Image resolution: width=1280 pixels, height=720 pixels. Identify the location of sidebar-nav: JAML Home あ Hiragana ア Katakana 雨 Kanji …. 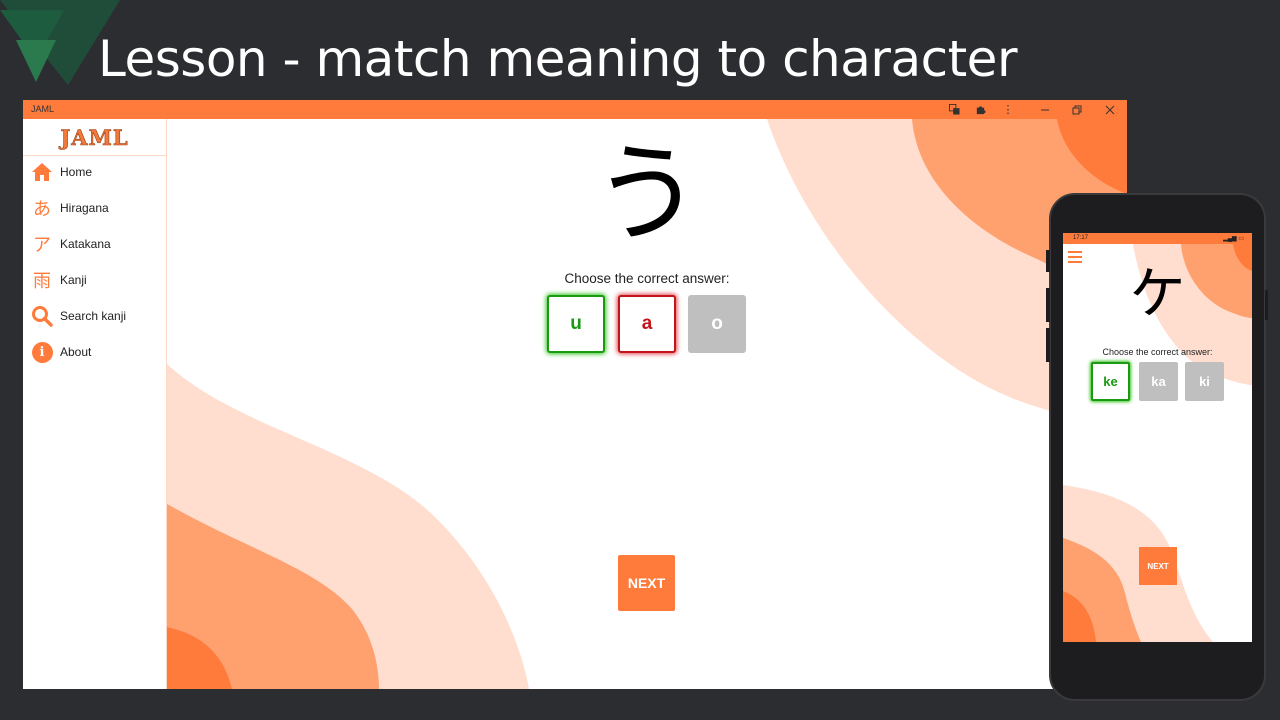
(95, 404).